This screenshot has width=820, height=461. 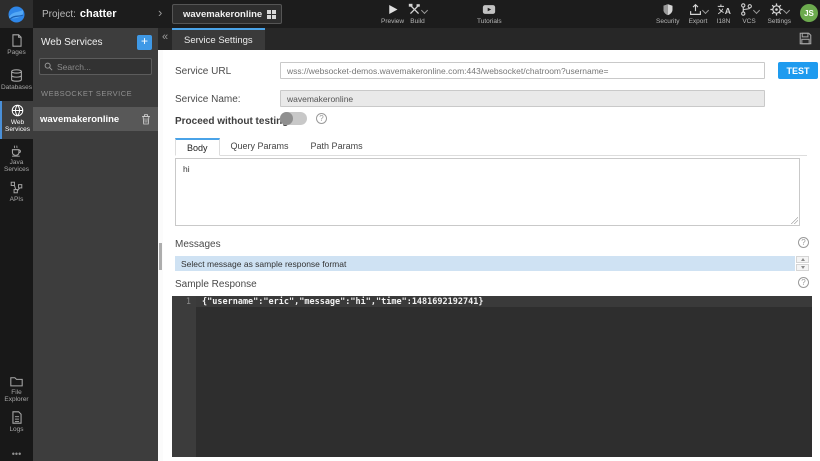 What do you see at coordinates (803, 242) in the screenshot?
I see `messages-help-icon: ?` at bounding box center [803, 242].